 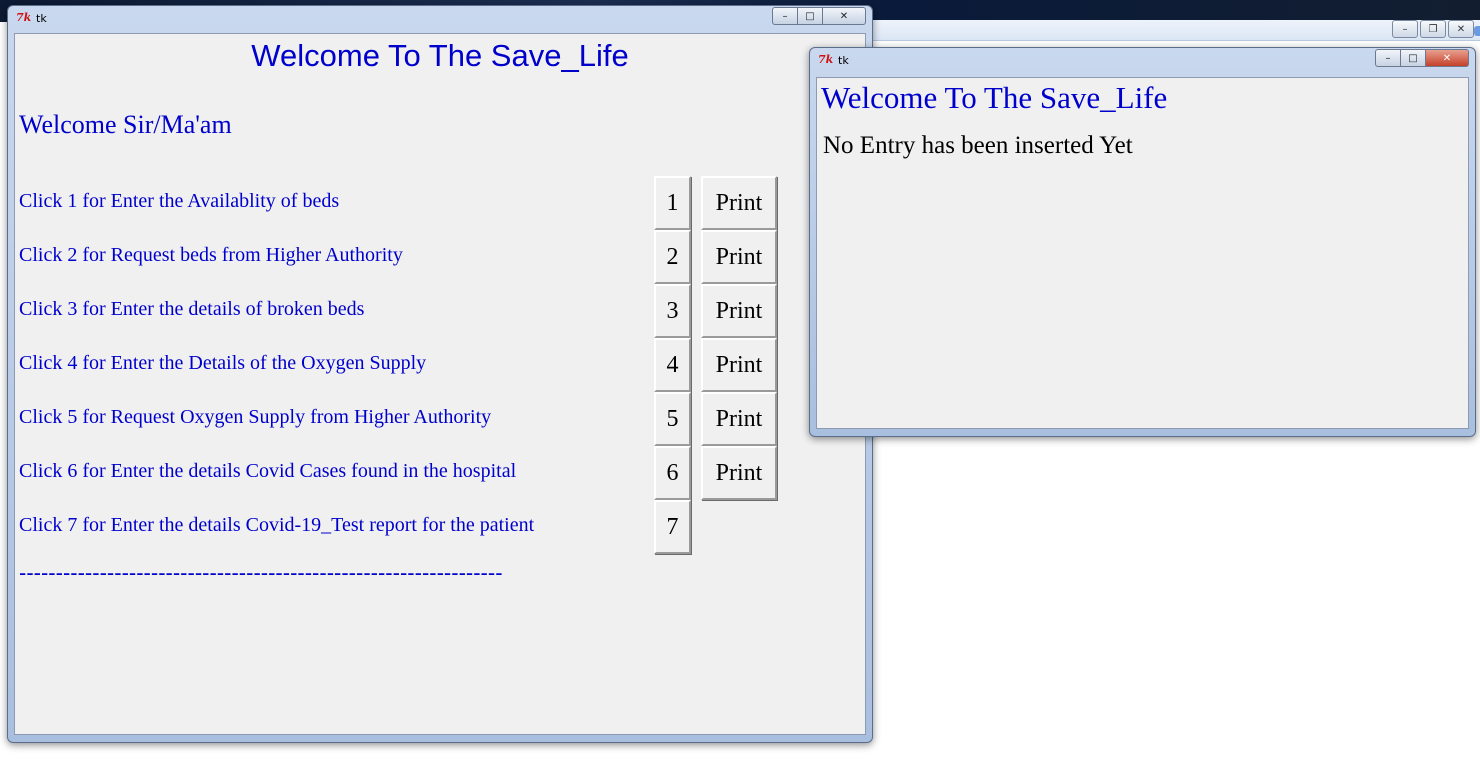 What do you see at coordinates (1405, 29) in the screenshot?
I see `bg-minimize-icon: –` at bounding box center [1405, 29].